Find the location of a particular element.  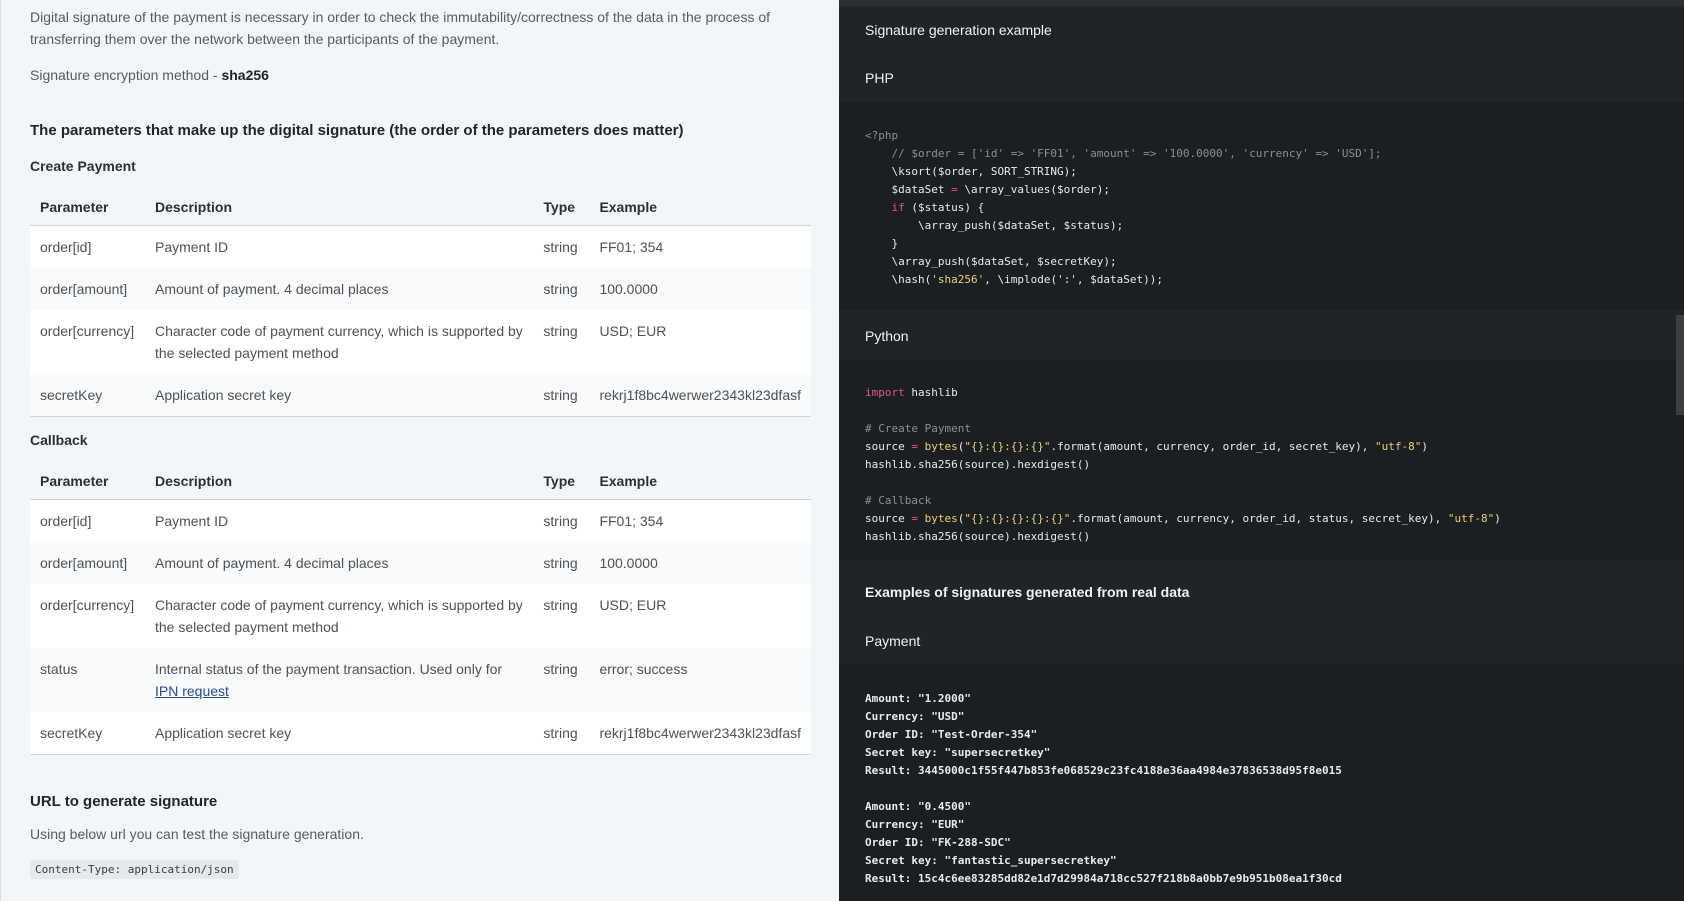

example-cell: rekrj1f8bc4werwer2343kl23dfasf is located at coordinates (700, 395).